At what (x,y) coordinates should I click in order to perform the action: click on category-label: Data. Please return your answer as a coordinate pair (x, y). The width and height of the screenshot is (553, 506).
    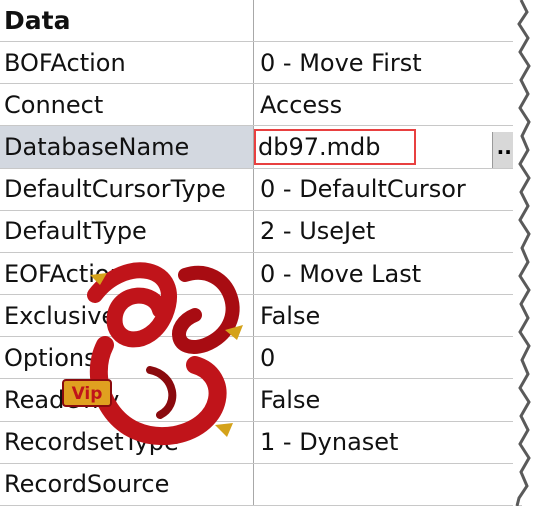
    Looking at the image, I should click on (127, 21).